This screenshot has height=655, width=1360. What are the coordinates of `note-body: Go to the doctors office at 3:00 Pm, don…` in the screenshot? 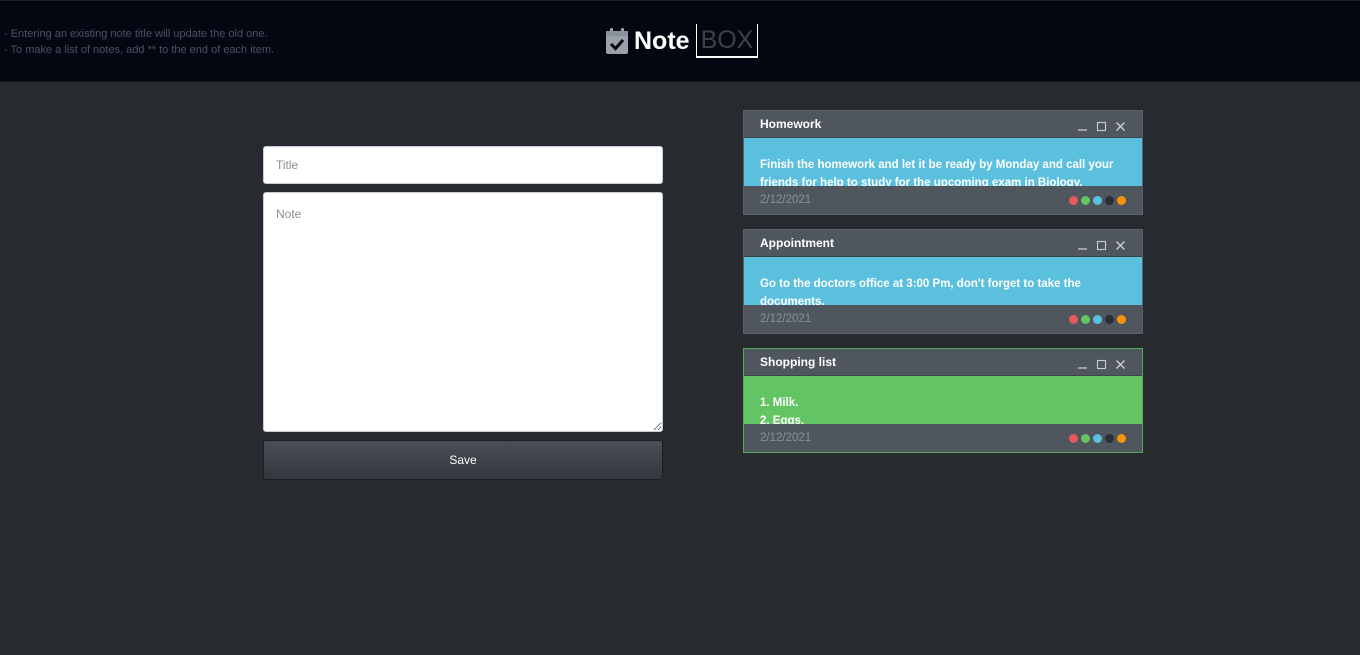 It's located at (943, 281).